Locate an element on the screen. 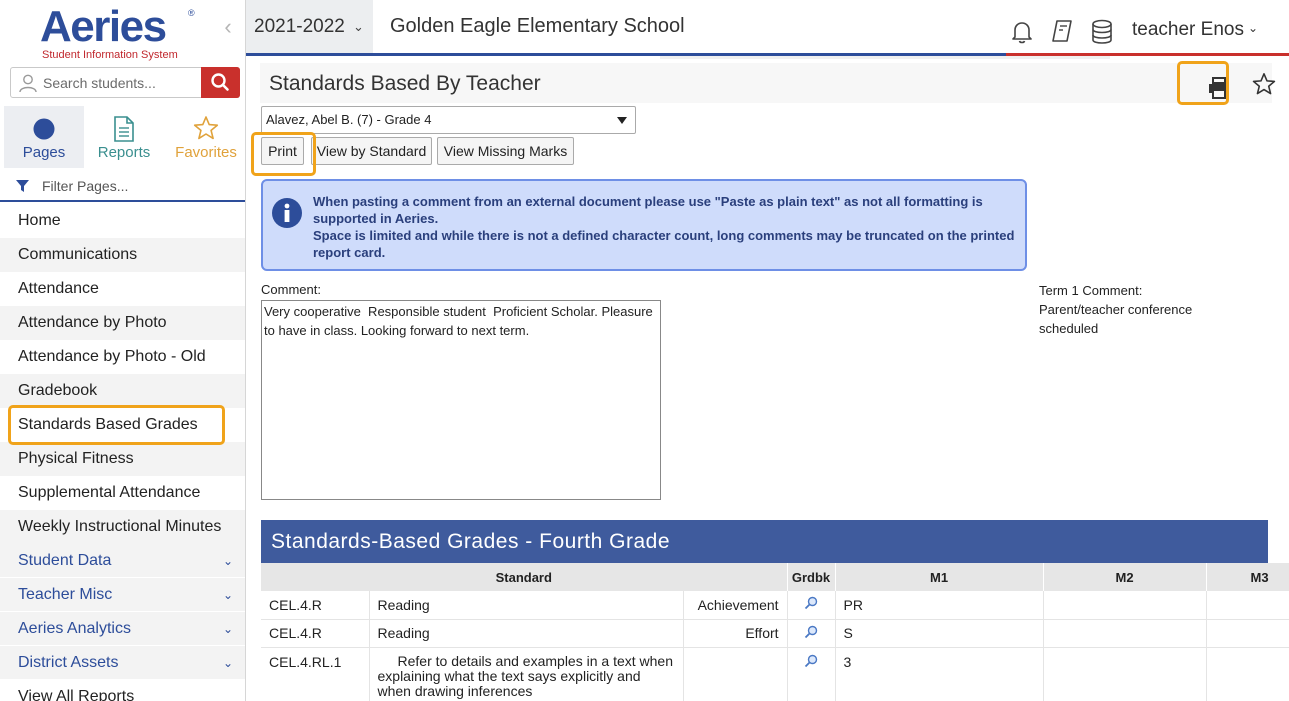  search-button is located at coordinates (220, 82).